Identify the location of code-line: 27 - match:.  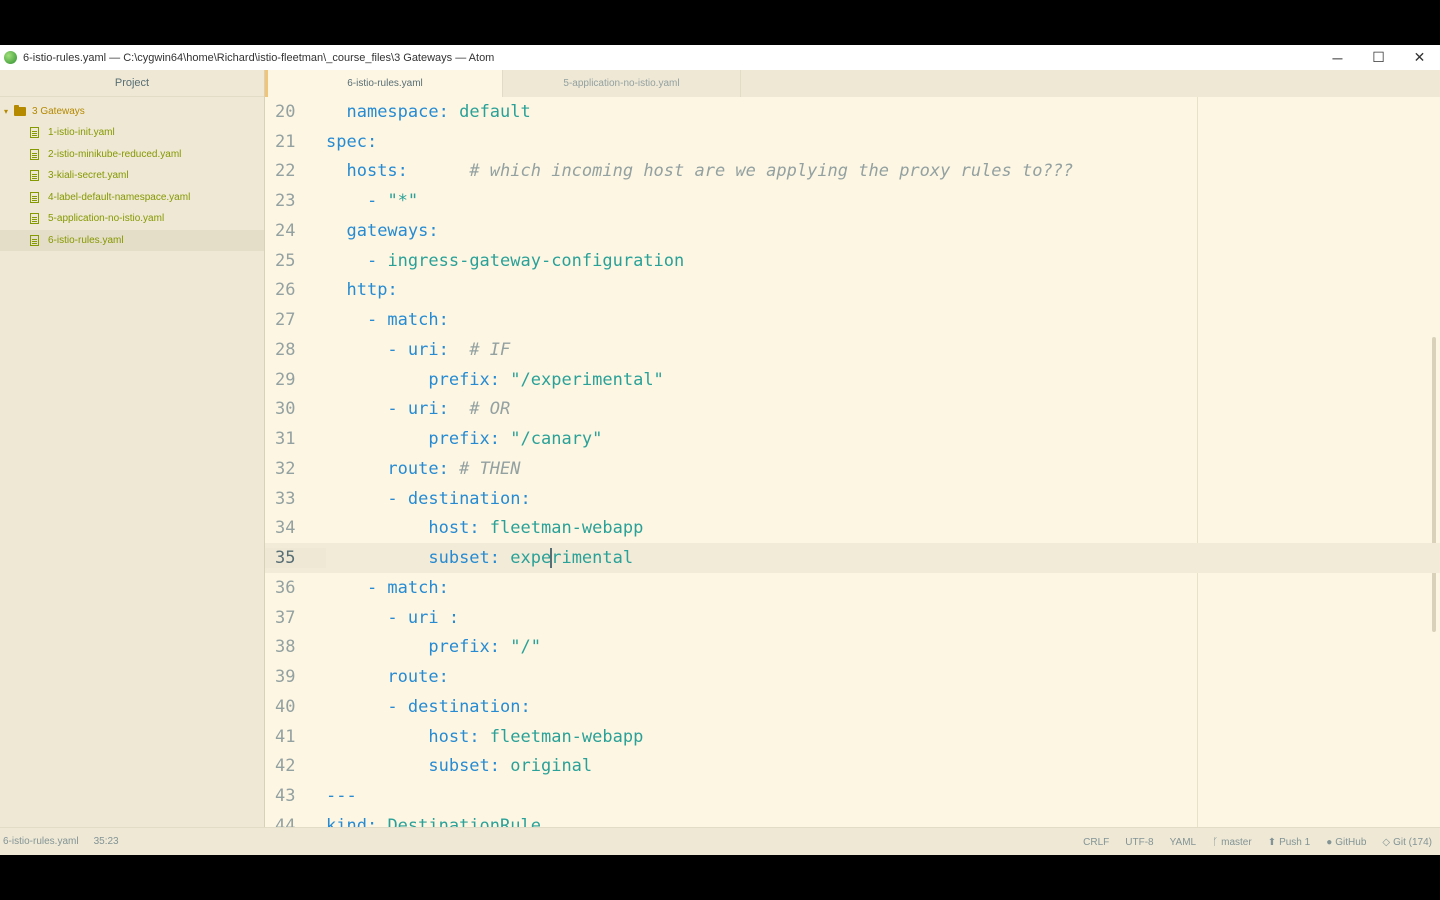
(852, 320).